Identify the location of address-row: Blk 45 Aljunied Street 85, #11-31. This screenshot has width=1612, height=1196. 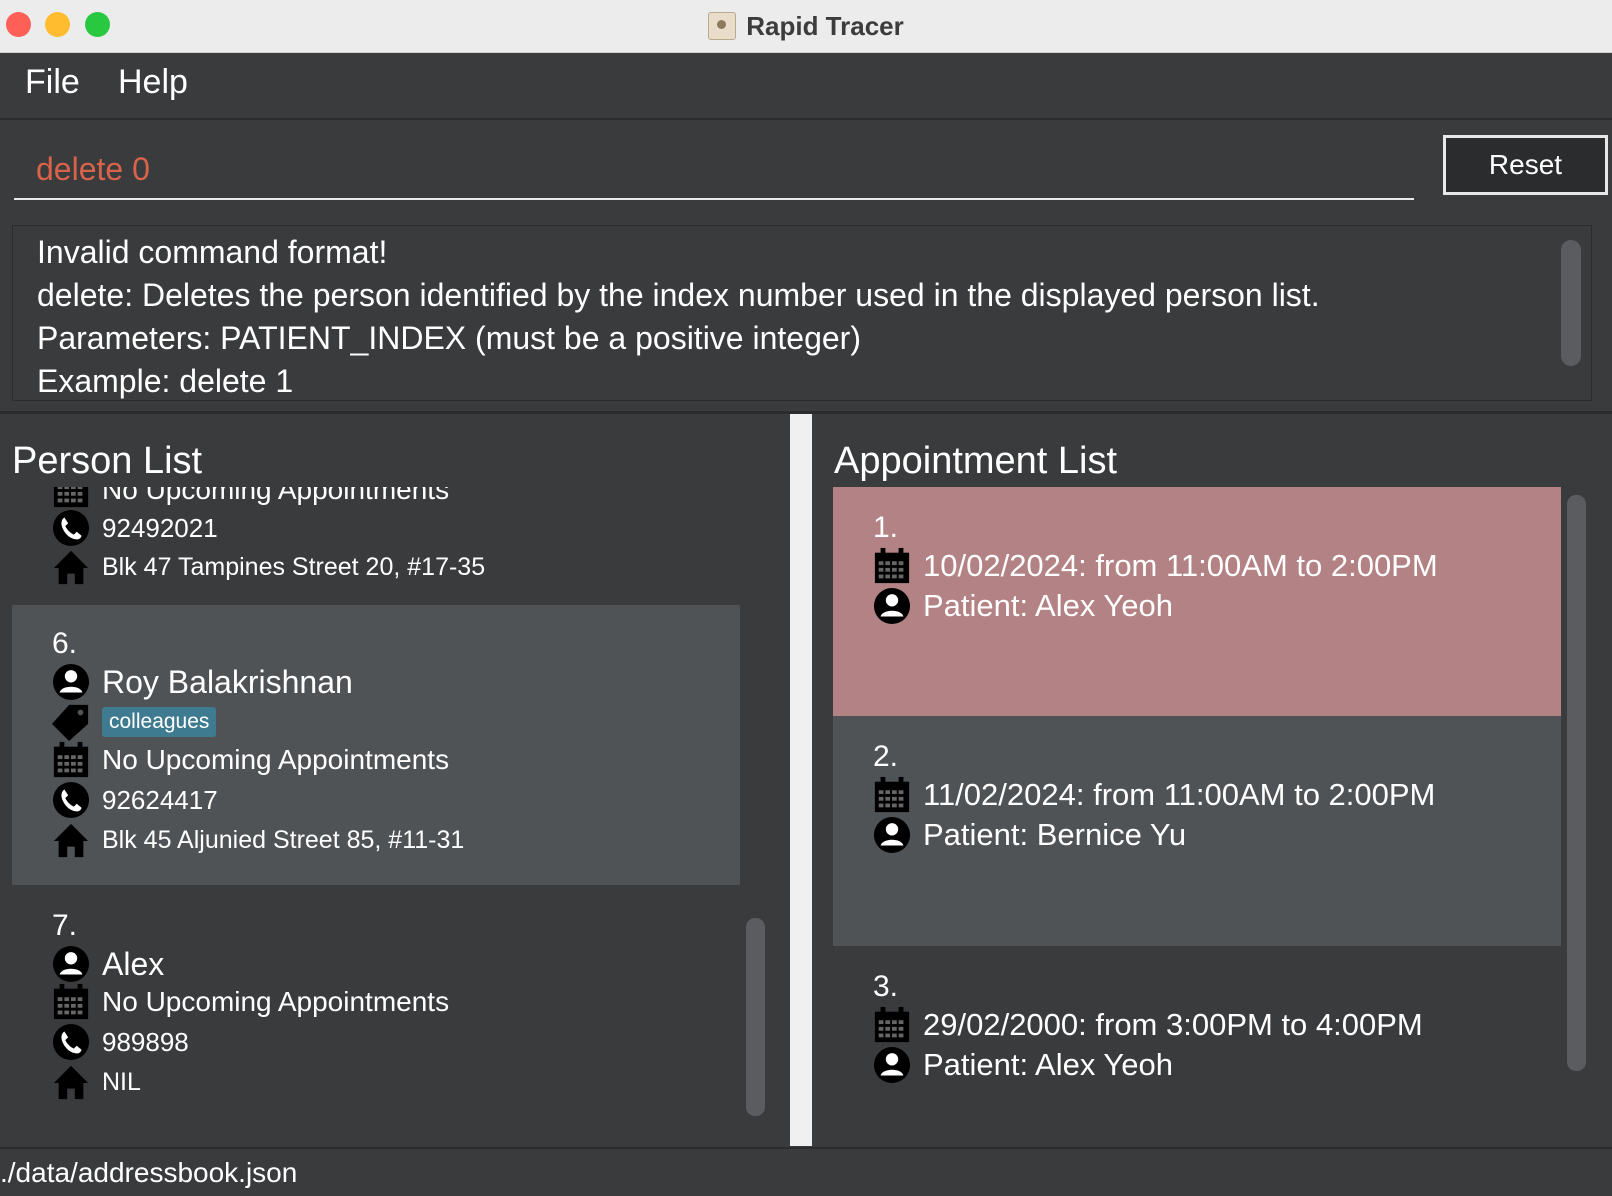
(258, 840).